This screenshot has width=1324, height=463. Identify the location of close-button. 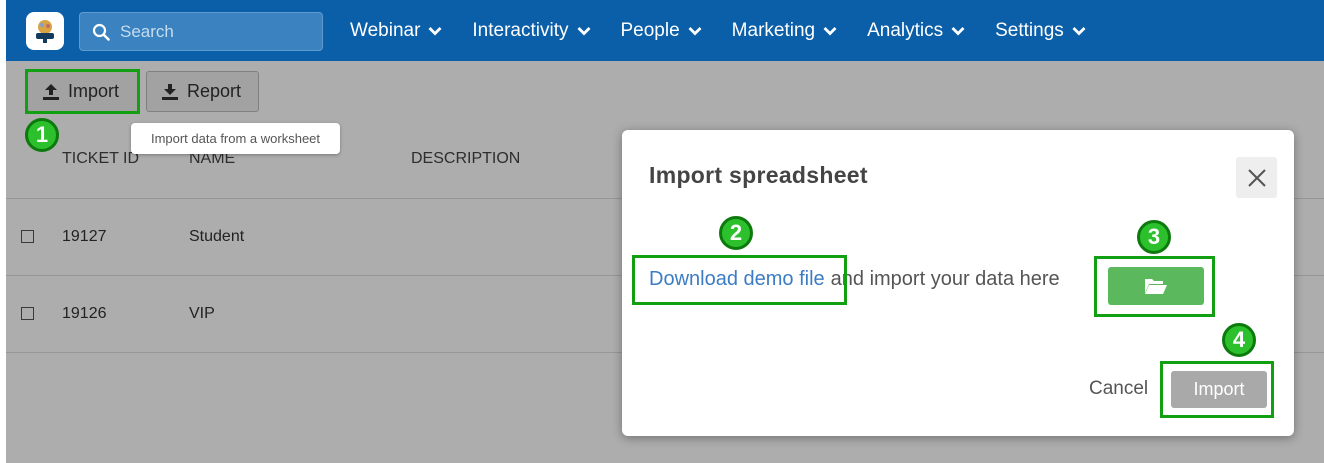
(1256, 177).